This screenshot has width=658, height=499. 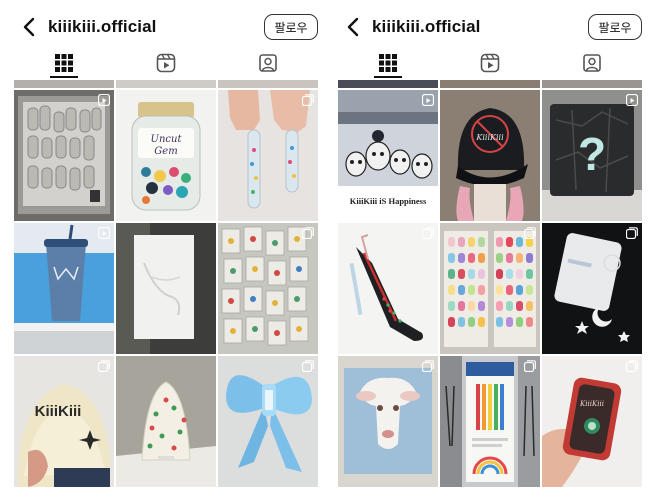 I want to click on post-tile-bottlecaps, so click(x=64, y=155).